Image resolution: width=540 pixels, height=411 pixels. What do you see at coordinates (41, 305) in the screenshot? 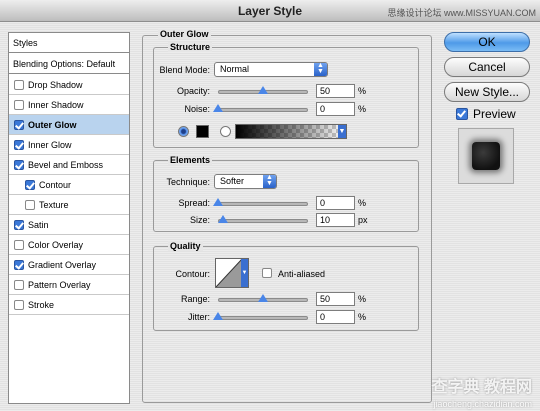
I see `style-item-label: Stroke` at bounding box center [41, 305].